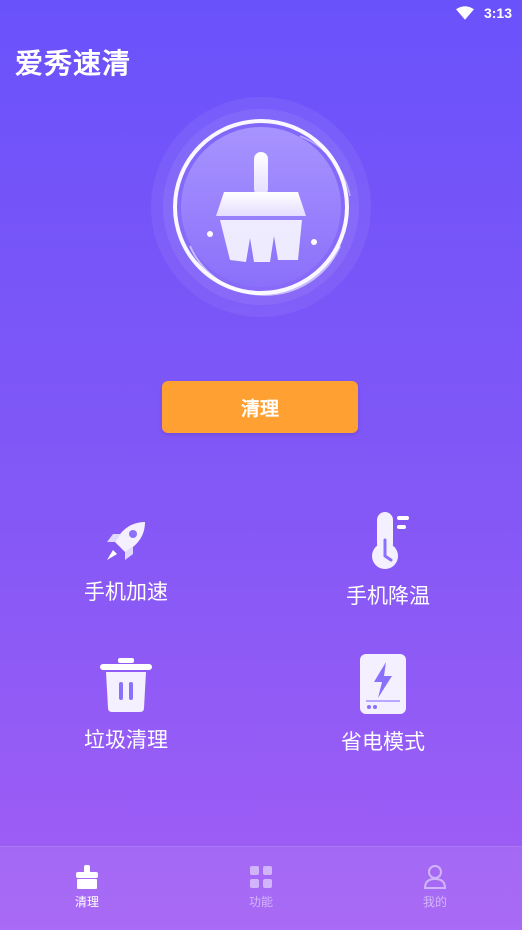 The height and width of the screenshot is (930, 522). What do you see at coordinates (434, 902) in the screenshot?
I see `nav-label: 我的` at bounding box center [434, 902].